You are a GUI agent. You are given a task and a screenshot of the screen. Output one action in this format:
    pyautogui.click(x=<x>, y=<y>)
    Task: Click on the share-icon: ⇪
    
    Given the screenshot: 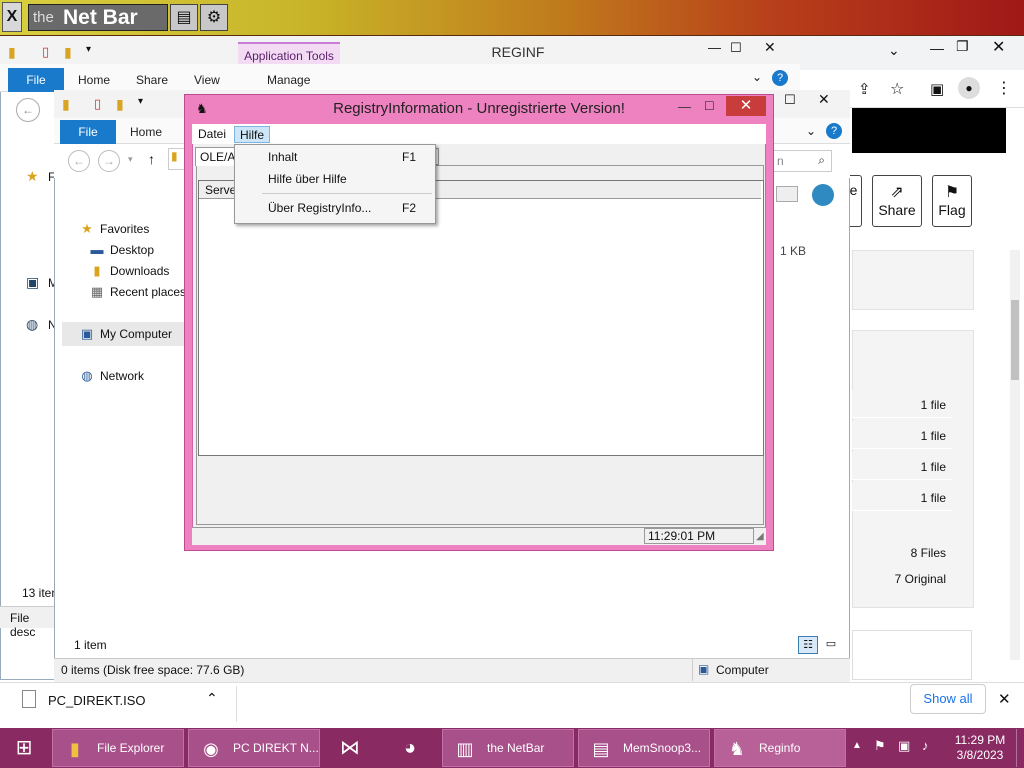 What is the action you would take?
    pyautogui.click(x=864, y=89)
    